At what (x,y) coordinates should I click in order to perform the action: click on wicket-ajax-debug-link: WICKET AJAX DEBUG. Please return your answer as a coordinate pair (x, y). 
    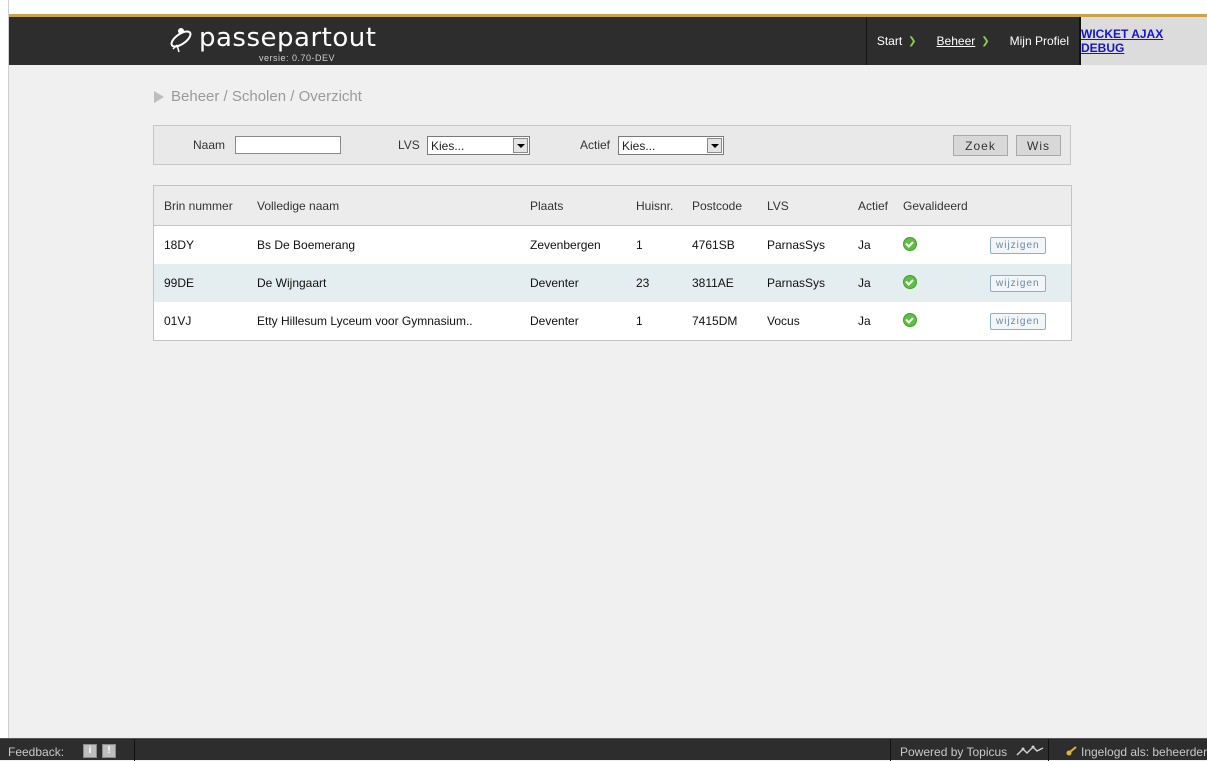
    Looking at the image, I should click on (1143, 41).